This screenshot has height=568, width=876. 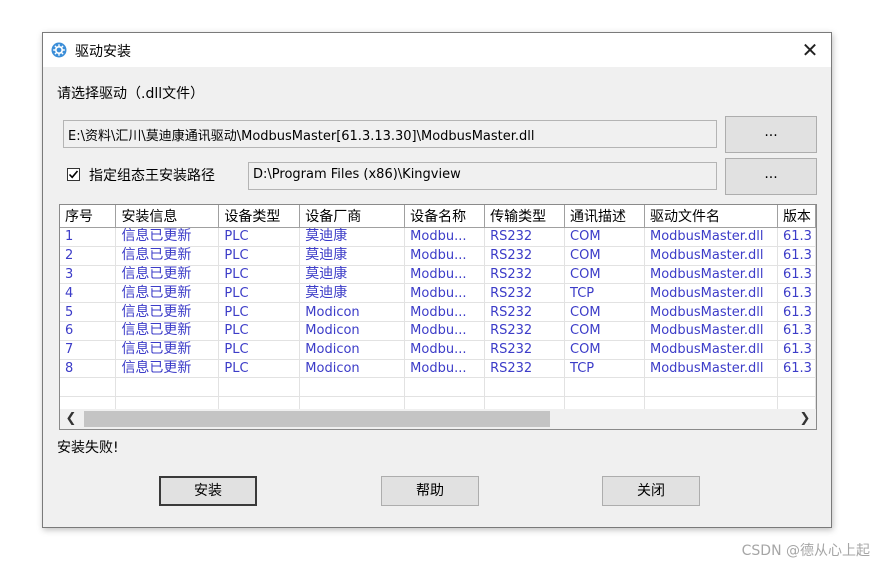 I want to click on install-path-checkbox, so click(x=73, y=174).